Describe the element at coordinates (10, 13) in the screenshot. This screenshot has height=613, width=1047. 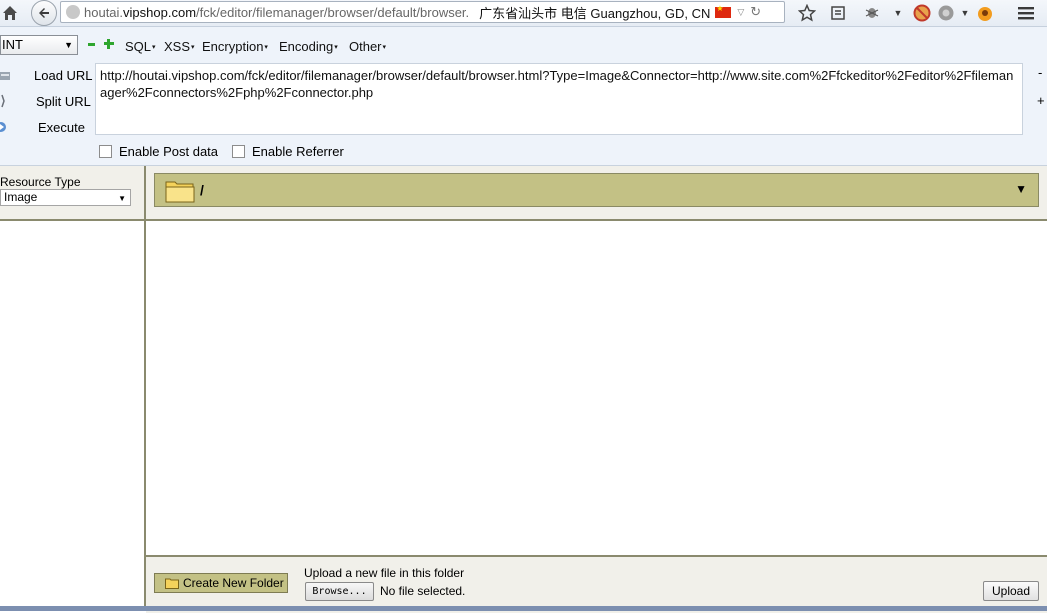
I see `home-icon` at that location.